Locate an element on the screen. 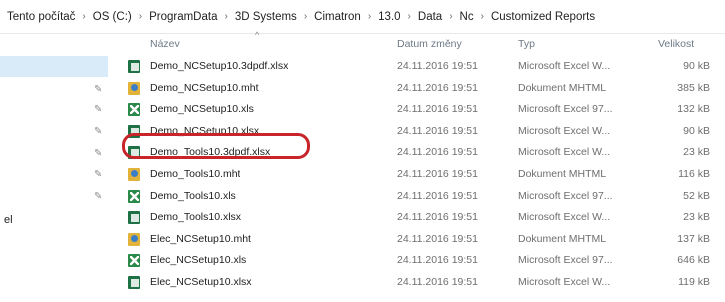 Image resolution: width=725 pixels, height=302 pixels. column-header-size: Velikost is located at coordinates (676, 44).